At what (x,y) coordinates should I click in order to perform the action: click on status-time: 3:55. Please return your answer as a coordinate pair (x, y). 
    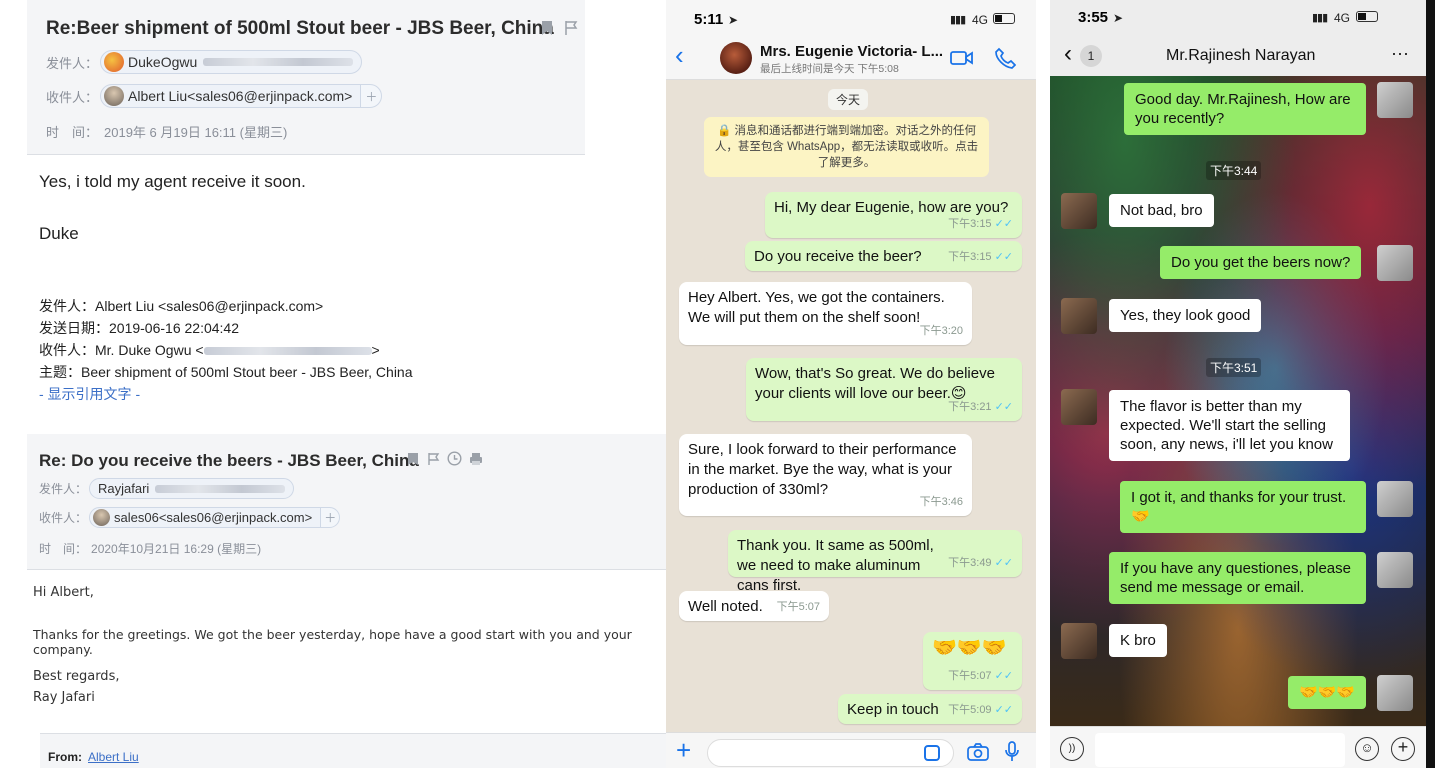
    Looking at the image, I should click on (1093, 17).